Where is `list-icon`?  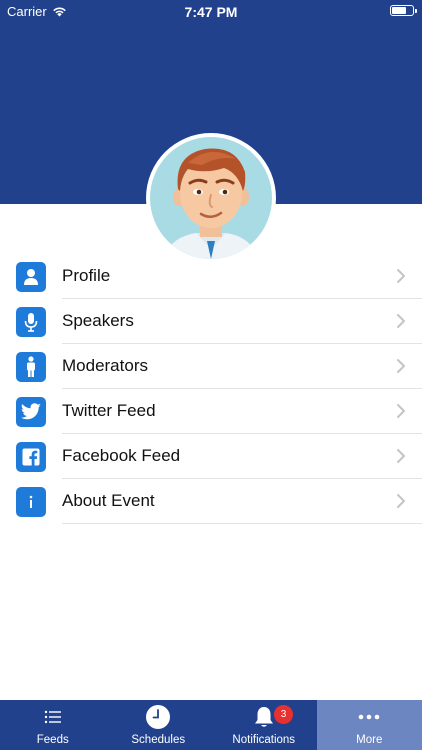
list-icon is located at coordinates (53, 717).